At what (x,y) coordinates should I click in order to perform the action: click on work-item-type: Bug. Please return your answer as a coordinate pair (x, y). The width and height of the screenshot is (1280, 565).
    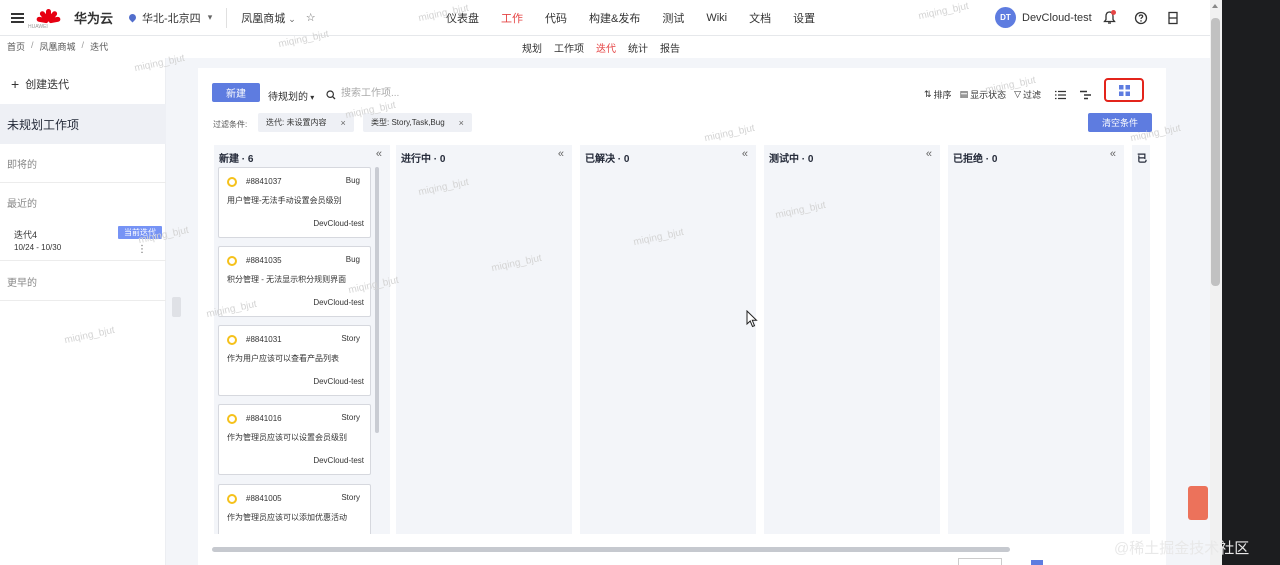
    Looking at the image, I should click on (352, 259).